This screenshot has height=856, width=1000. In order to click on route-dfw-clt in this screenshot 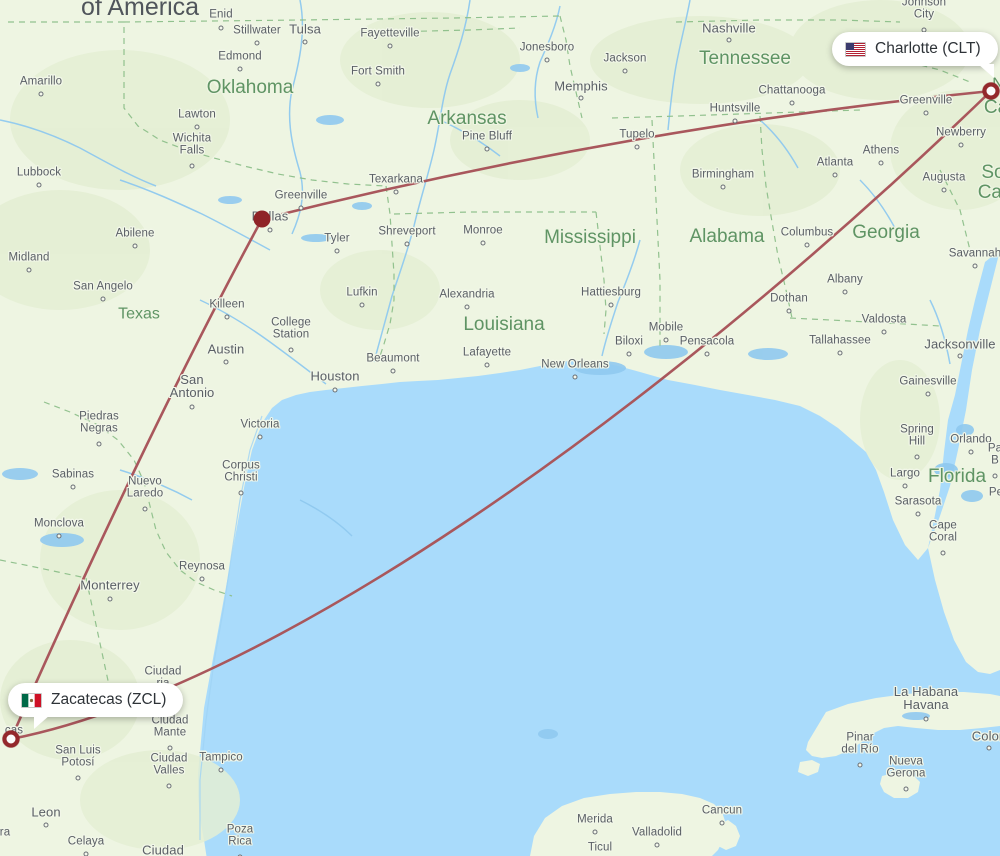, I will do `click(626, 155)`.